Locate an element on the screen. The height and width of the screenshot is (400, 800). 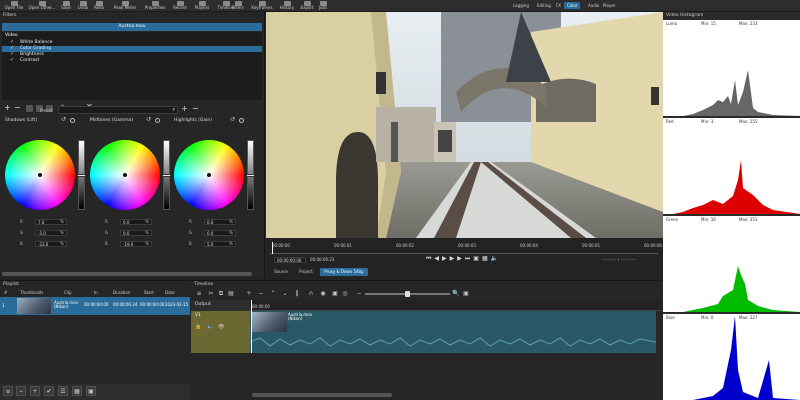
append-icon: + is located at coordinates (249, 294).